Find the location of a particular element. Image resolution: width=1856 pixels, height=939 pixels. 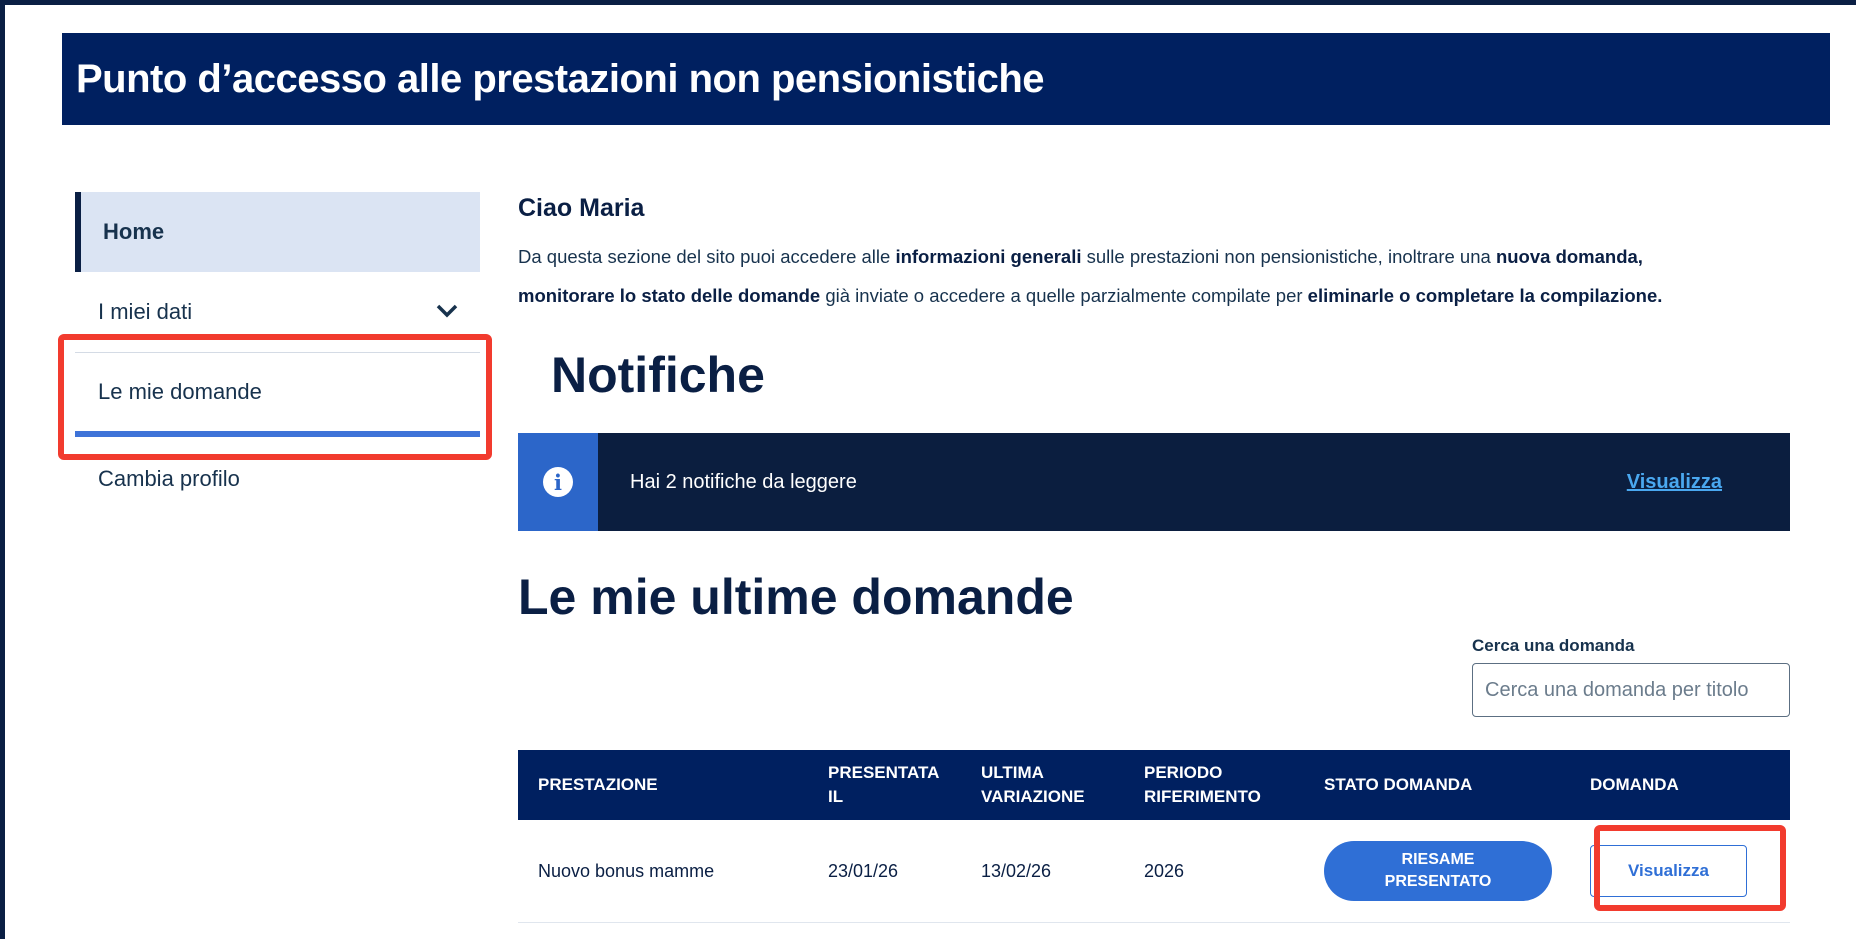

cell-stato: RIESAME PRESENTATO is located at coordinates (1457, 871).